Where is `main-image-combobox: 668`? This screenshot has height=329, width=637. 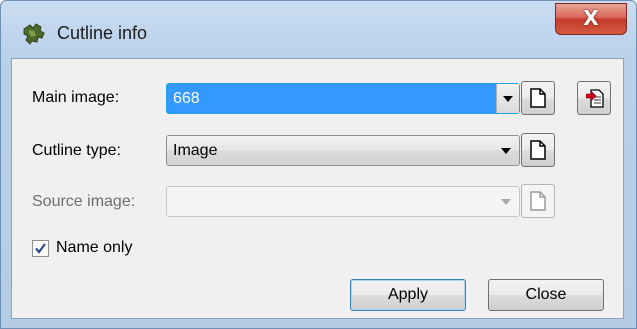 main-image-combobox: 668 is located at coordinates (343, 98).